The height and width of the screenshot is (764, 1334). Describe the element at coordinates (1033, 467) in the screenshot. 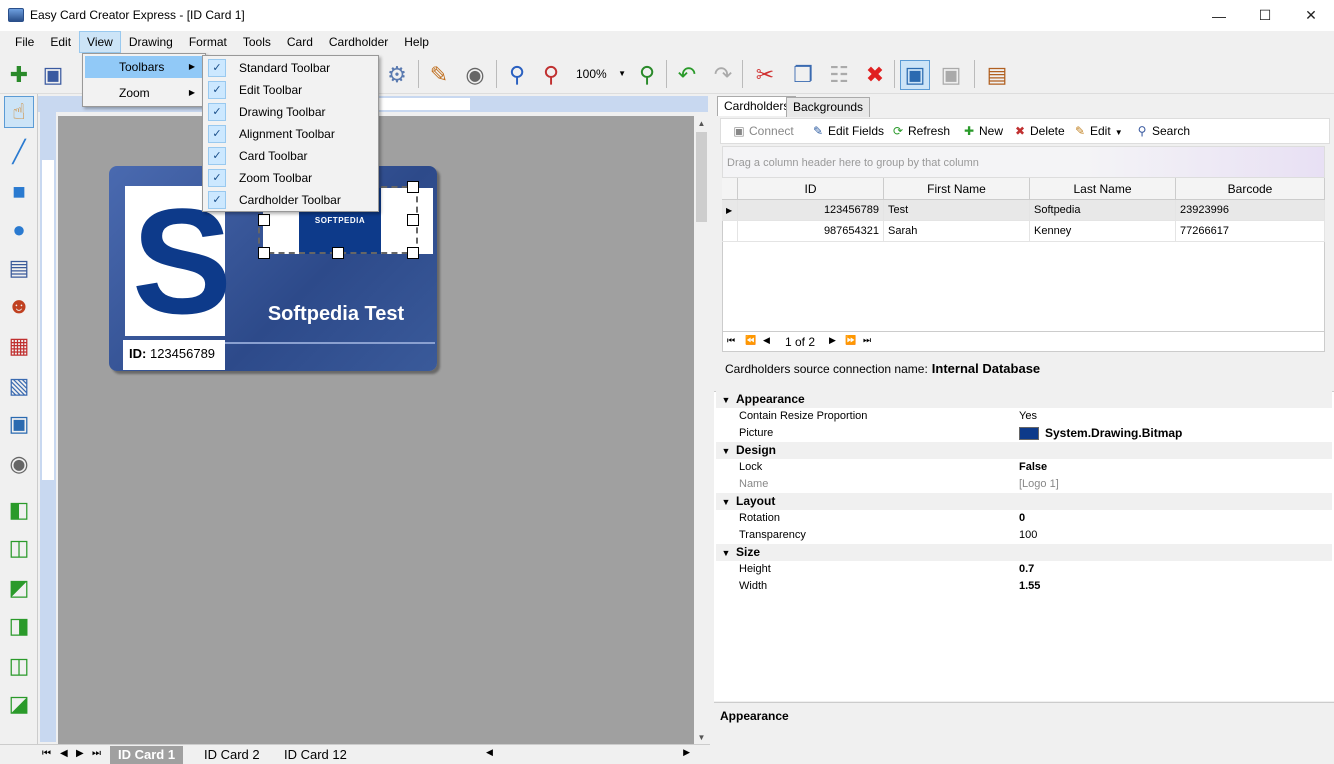

I see `property-value: False` at that location.